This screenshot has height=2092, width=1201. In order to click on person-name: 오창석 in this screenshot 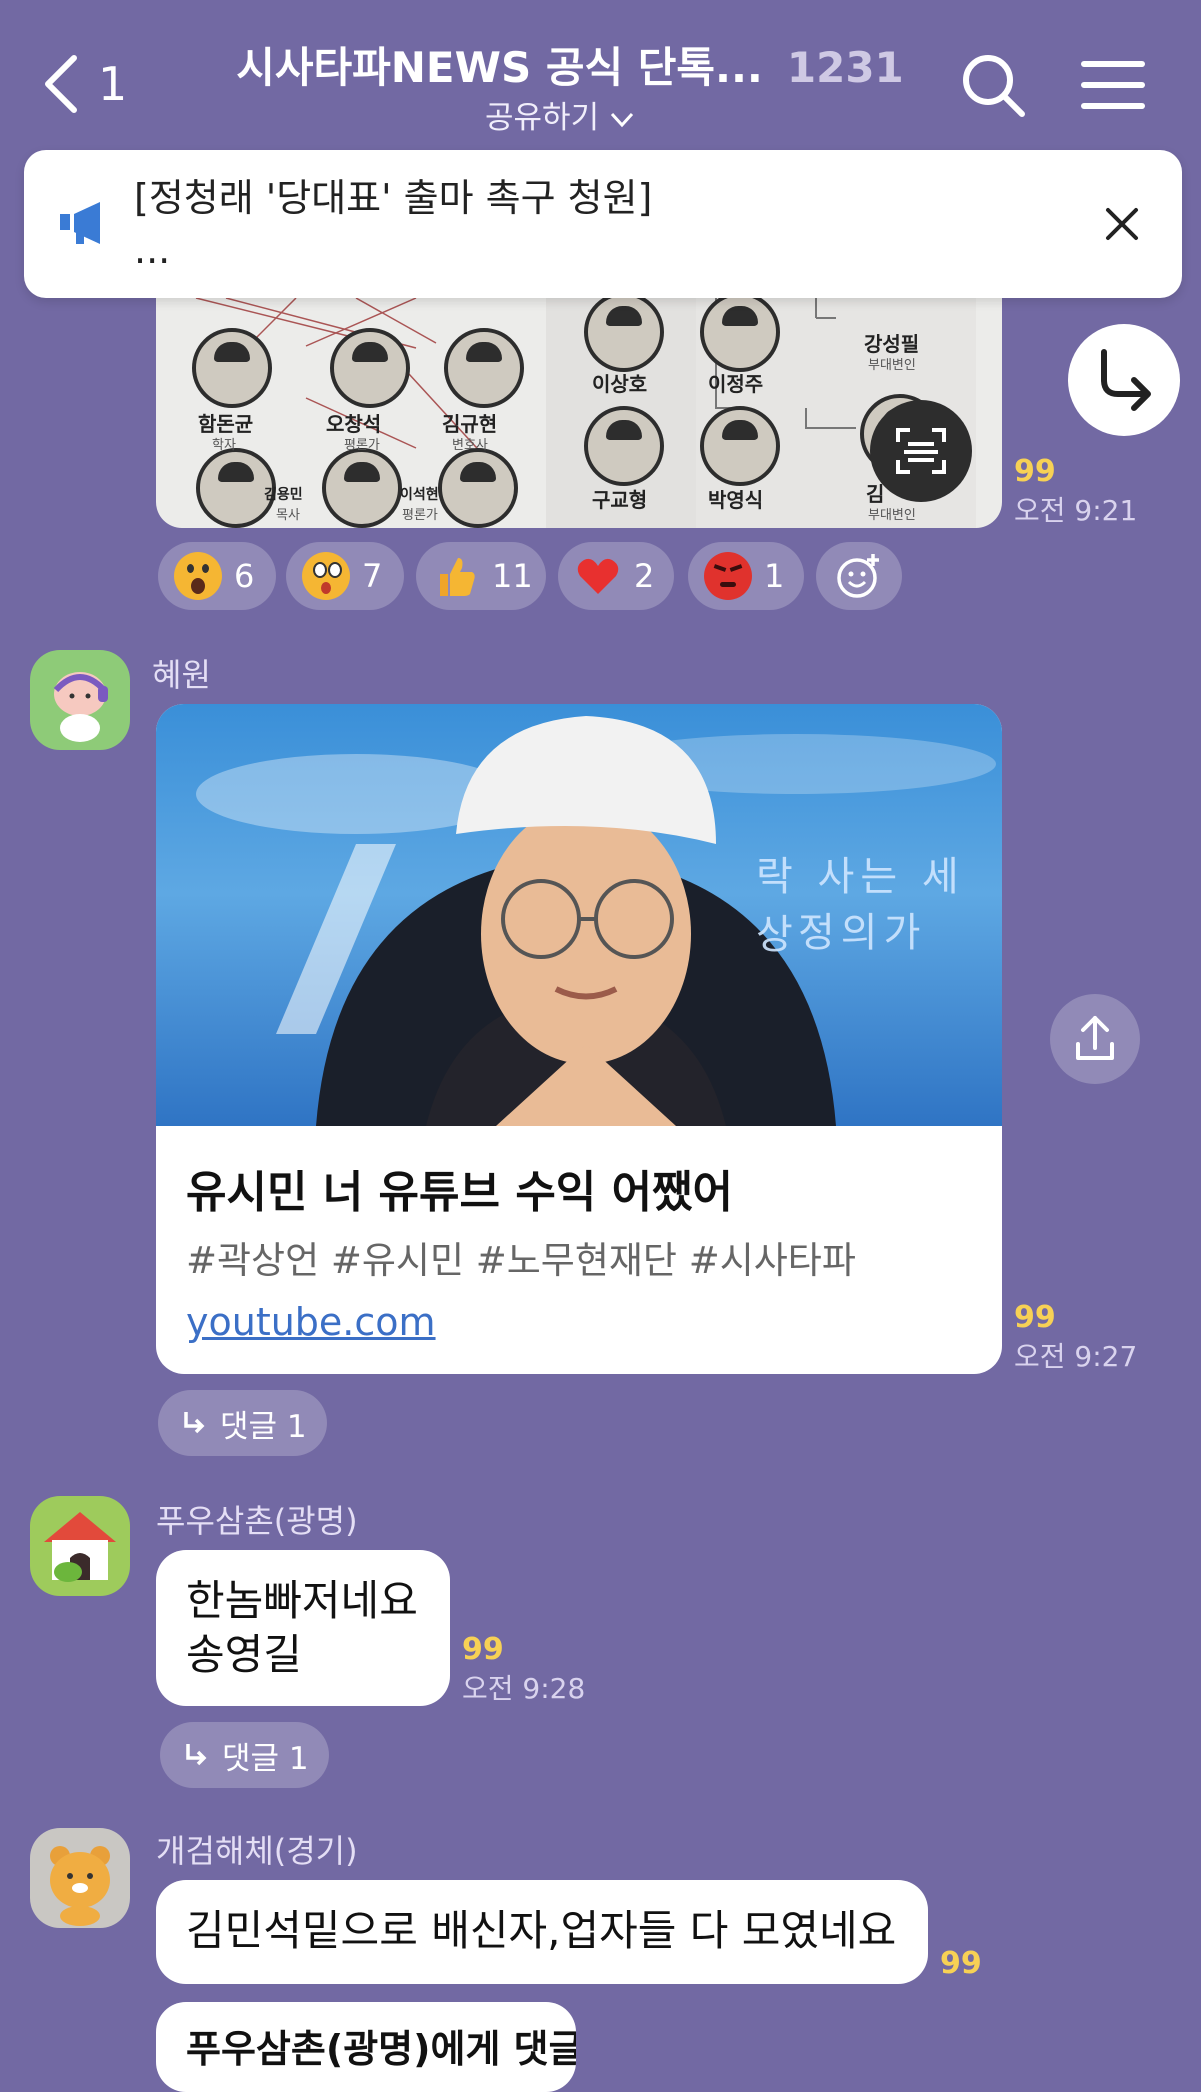, I will do `click(354, 424)`.